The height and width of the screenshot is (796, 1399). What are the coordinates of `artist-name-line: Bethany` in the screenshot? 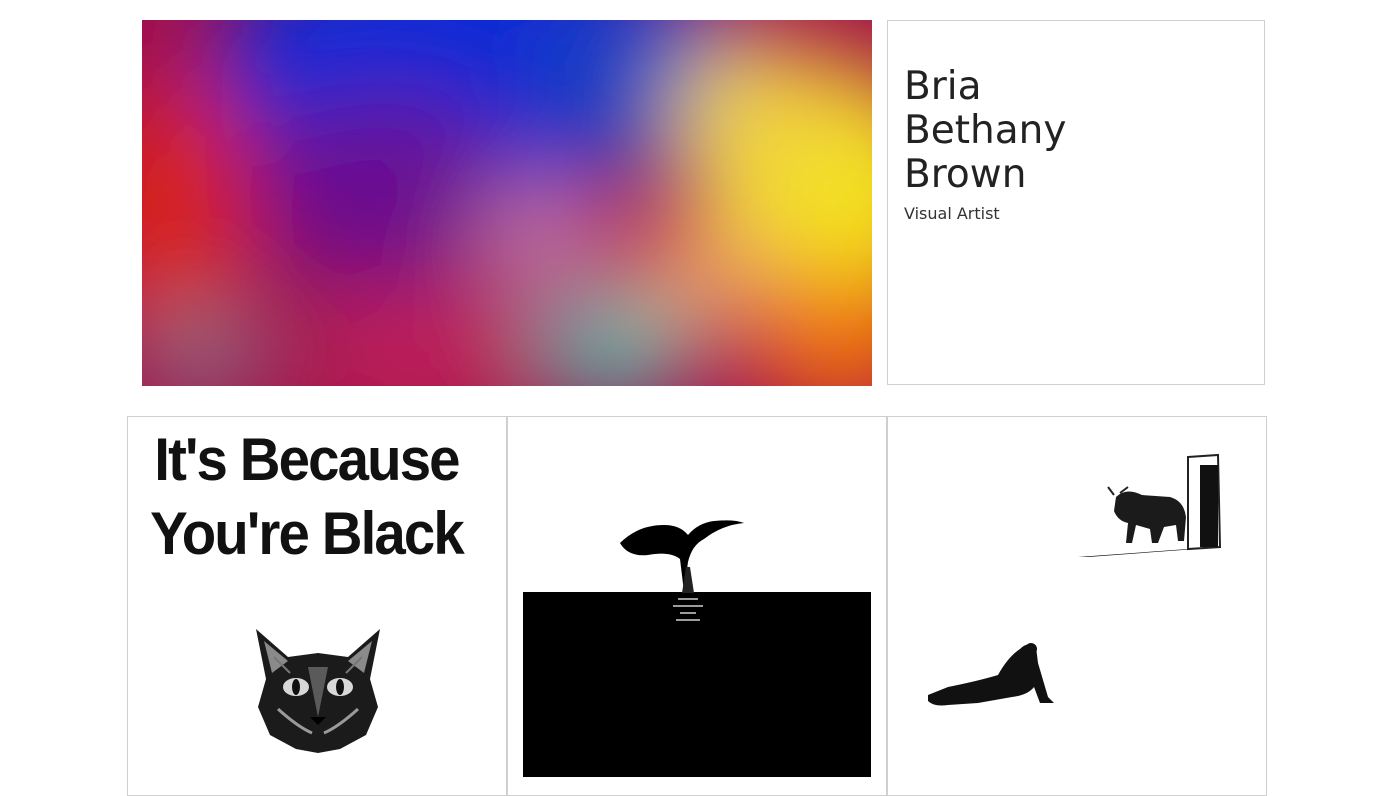 It's located at (985, 130).